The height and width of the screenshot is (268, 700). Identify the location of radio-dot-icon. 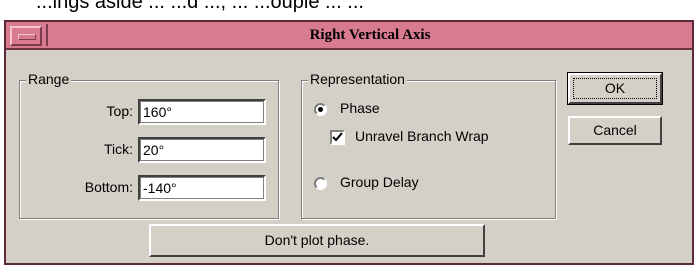
(320, 109).